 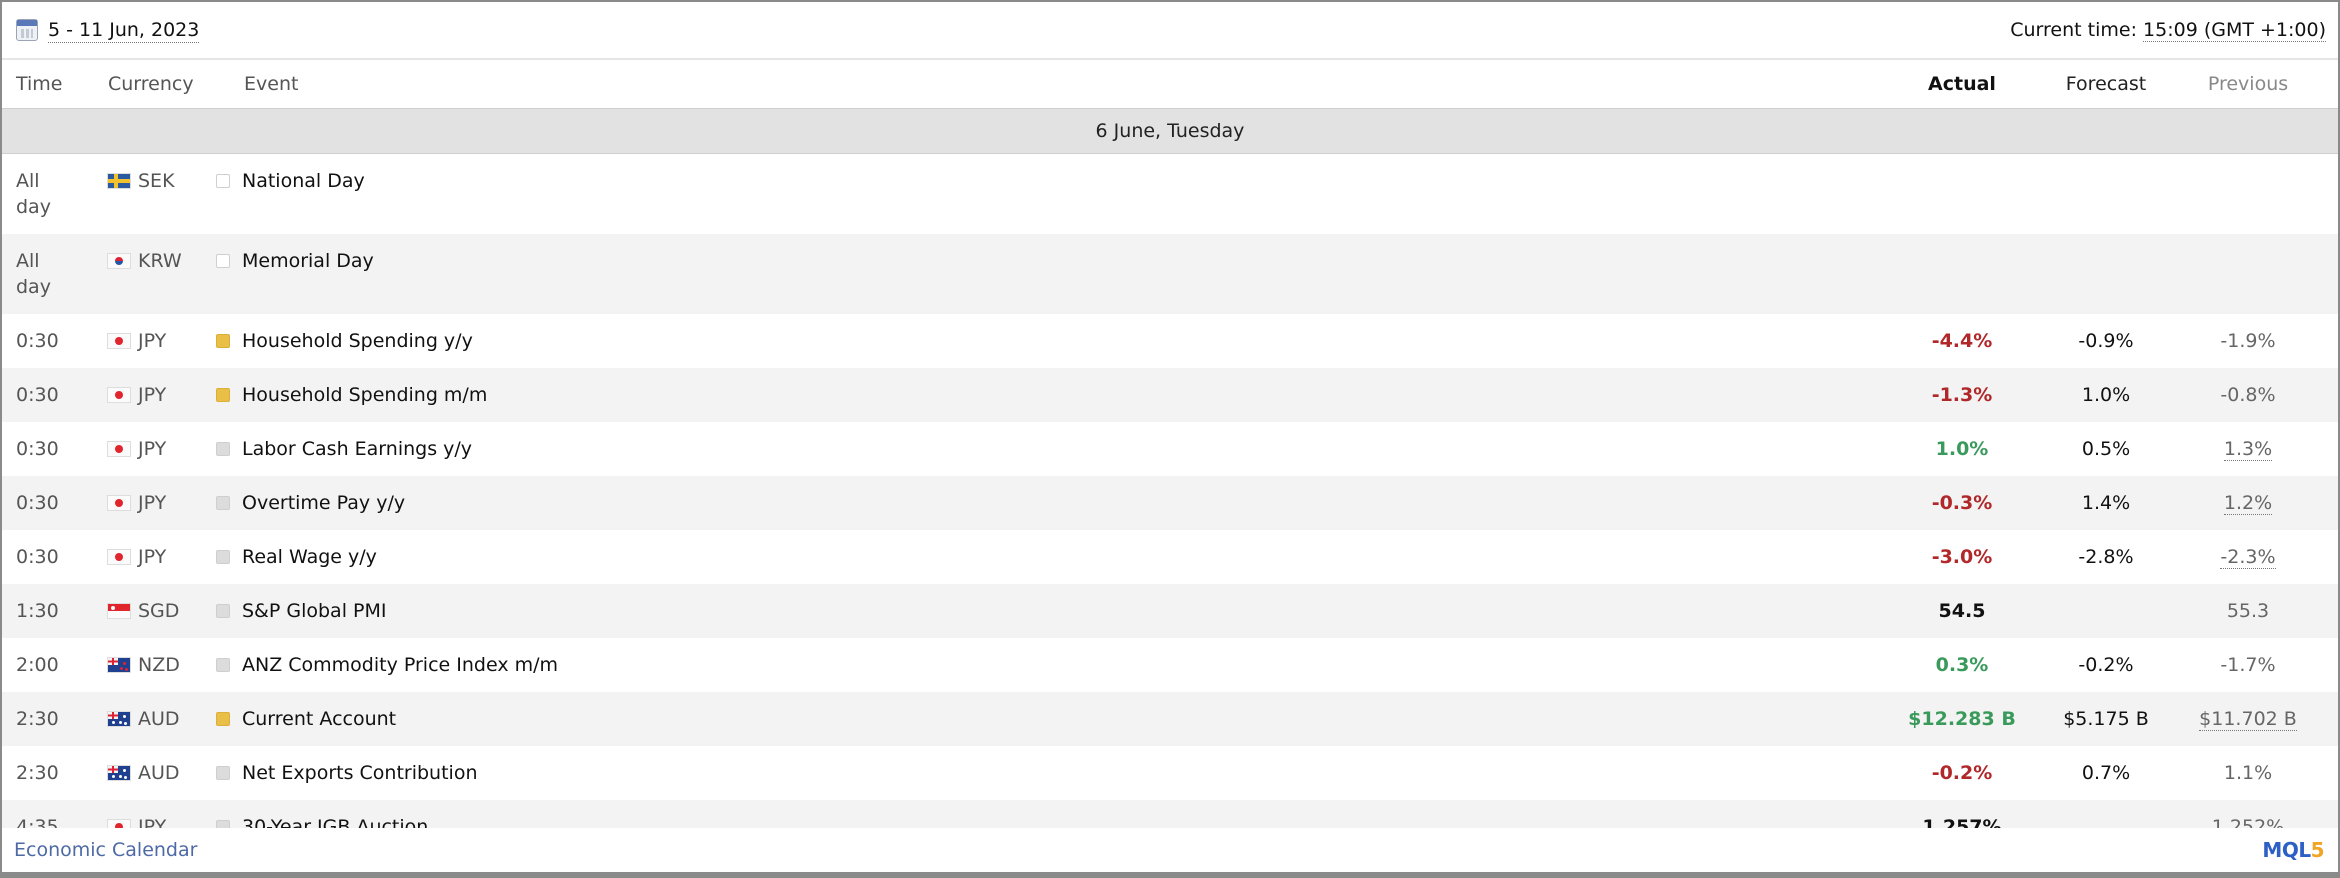 I want to click on previous-value-text: -1.9%, so click(x=2248, y=341).